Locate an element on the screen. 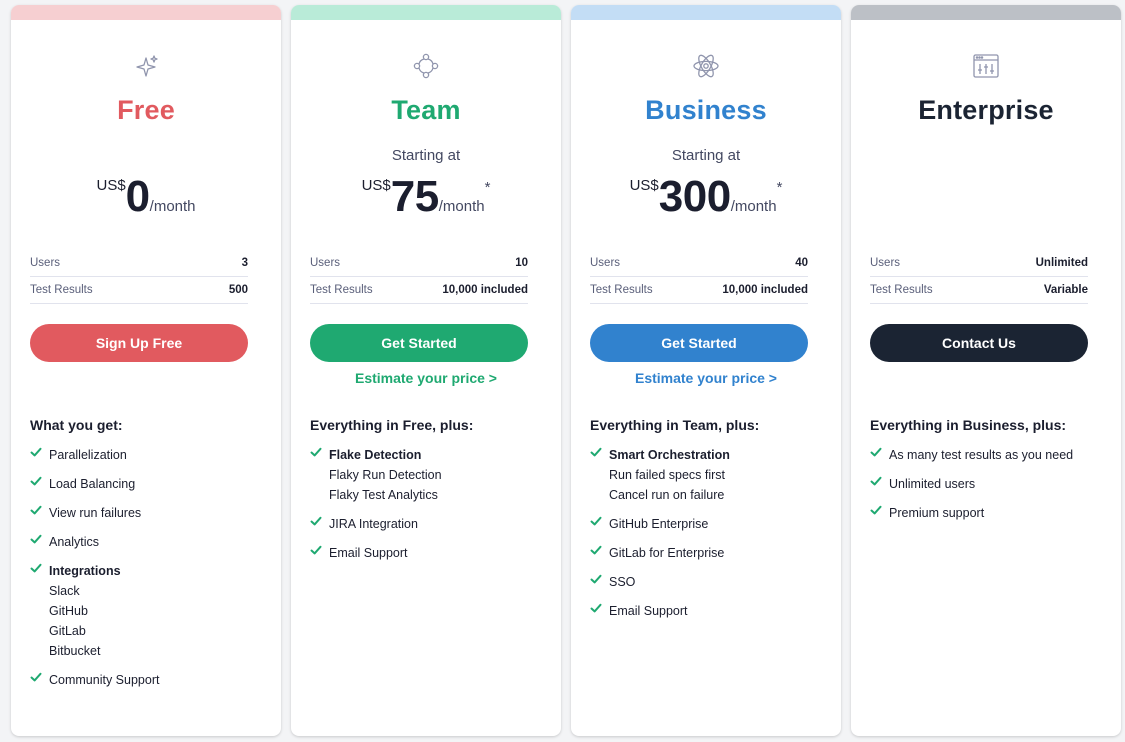 This screenshot has height=742, width=1125. plan-price: US$0/month is located at coordinates (146, 197).